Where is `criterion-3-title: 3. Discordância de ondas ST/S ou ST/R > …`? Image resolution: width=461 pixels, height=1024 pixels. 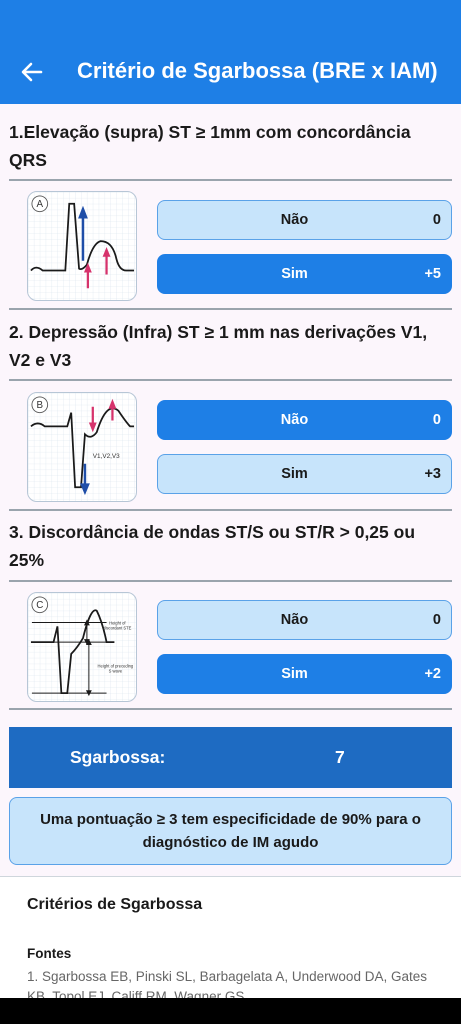 criterion-3-title: 3. Discordância de ondas ST/S ou ST/R > … is located at coordinates (212, 546).